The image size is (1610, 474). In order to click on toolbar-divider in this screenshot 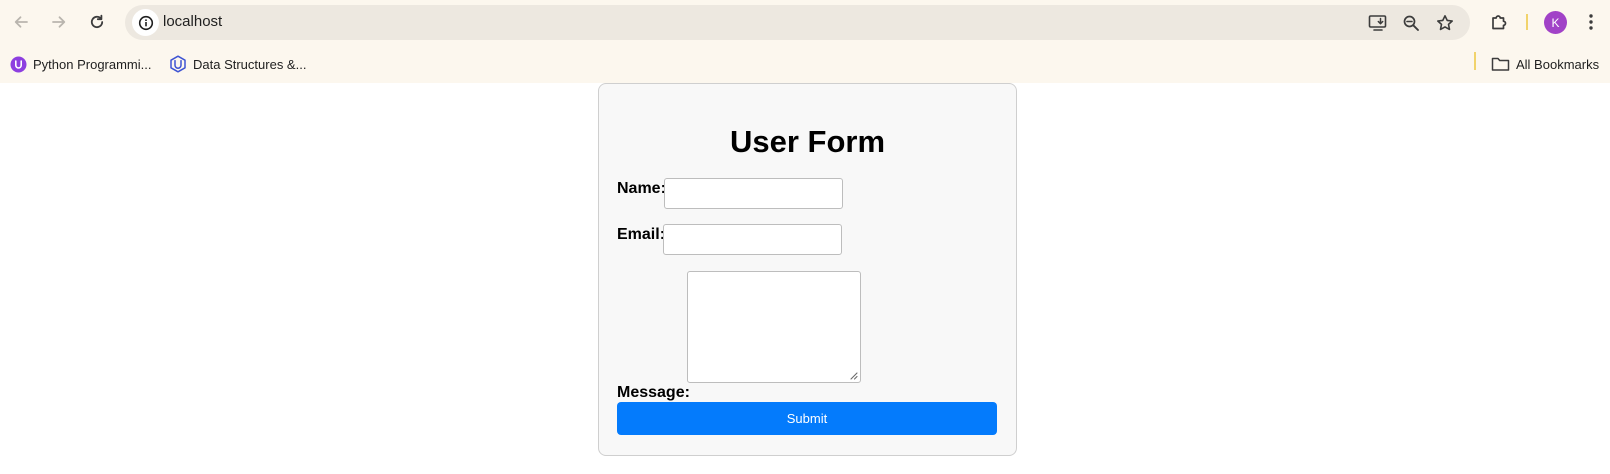, I will do `click(1527, 22)`.